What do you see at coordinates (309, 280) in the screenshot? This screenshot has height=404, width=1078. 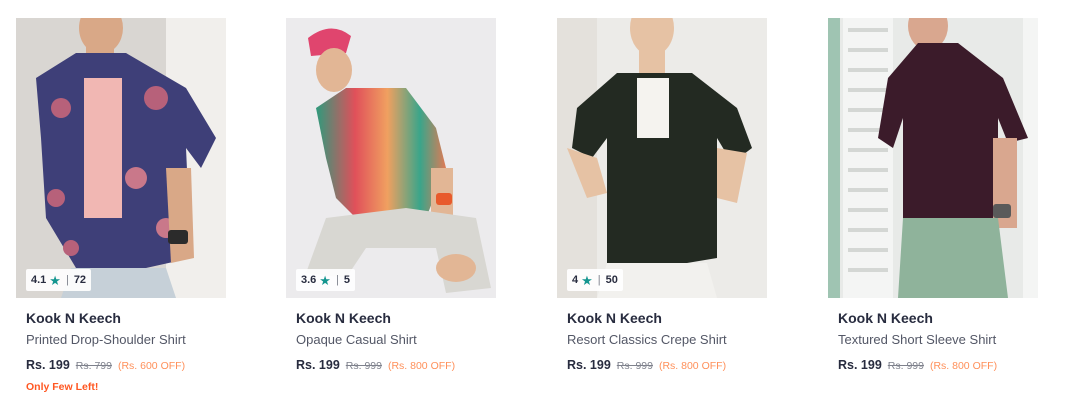 I see `rating-value: 3.6` at bounding box center [309, 280].